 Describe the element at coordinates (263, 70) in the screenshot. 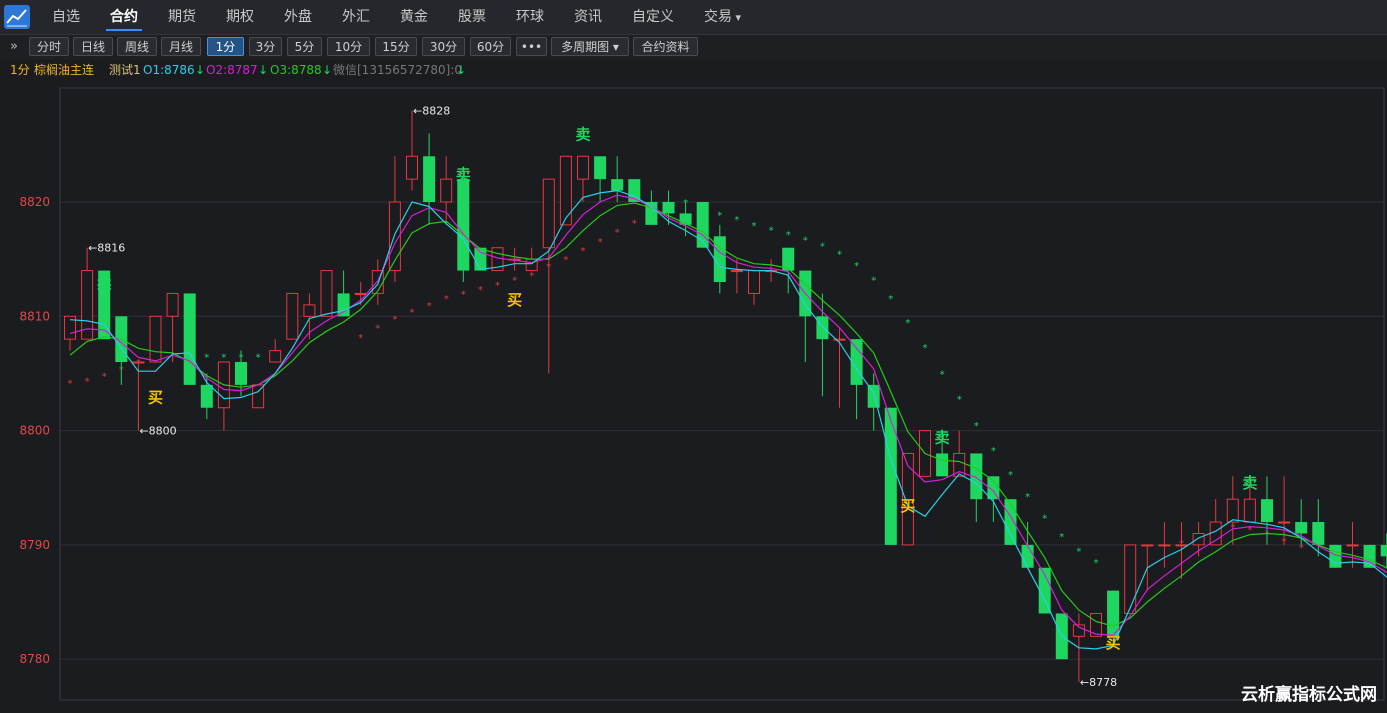

I see `o2-arrow-down-icon: ↓` at that location.